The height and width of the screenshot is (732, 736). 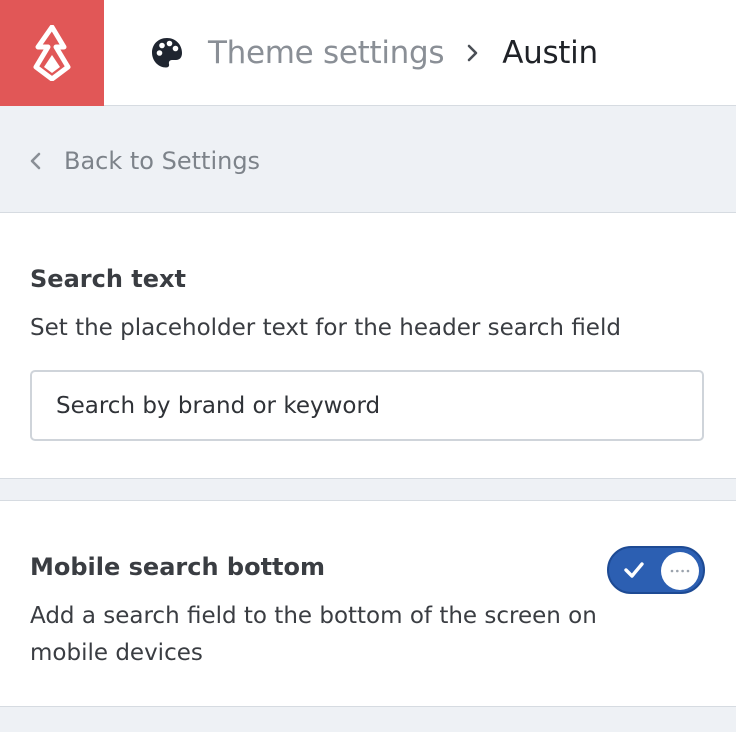 I want to click on grip-dots-icon, so click(x=680, y=571).